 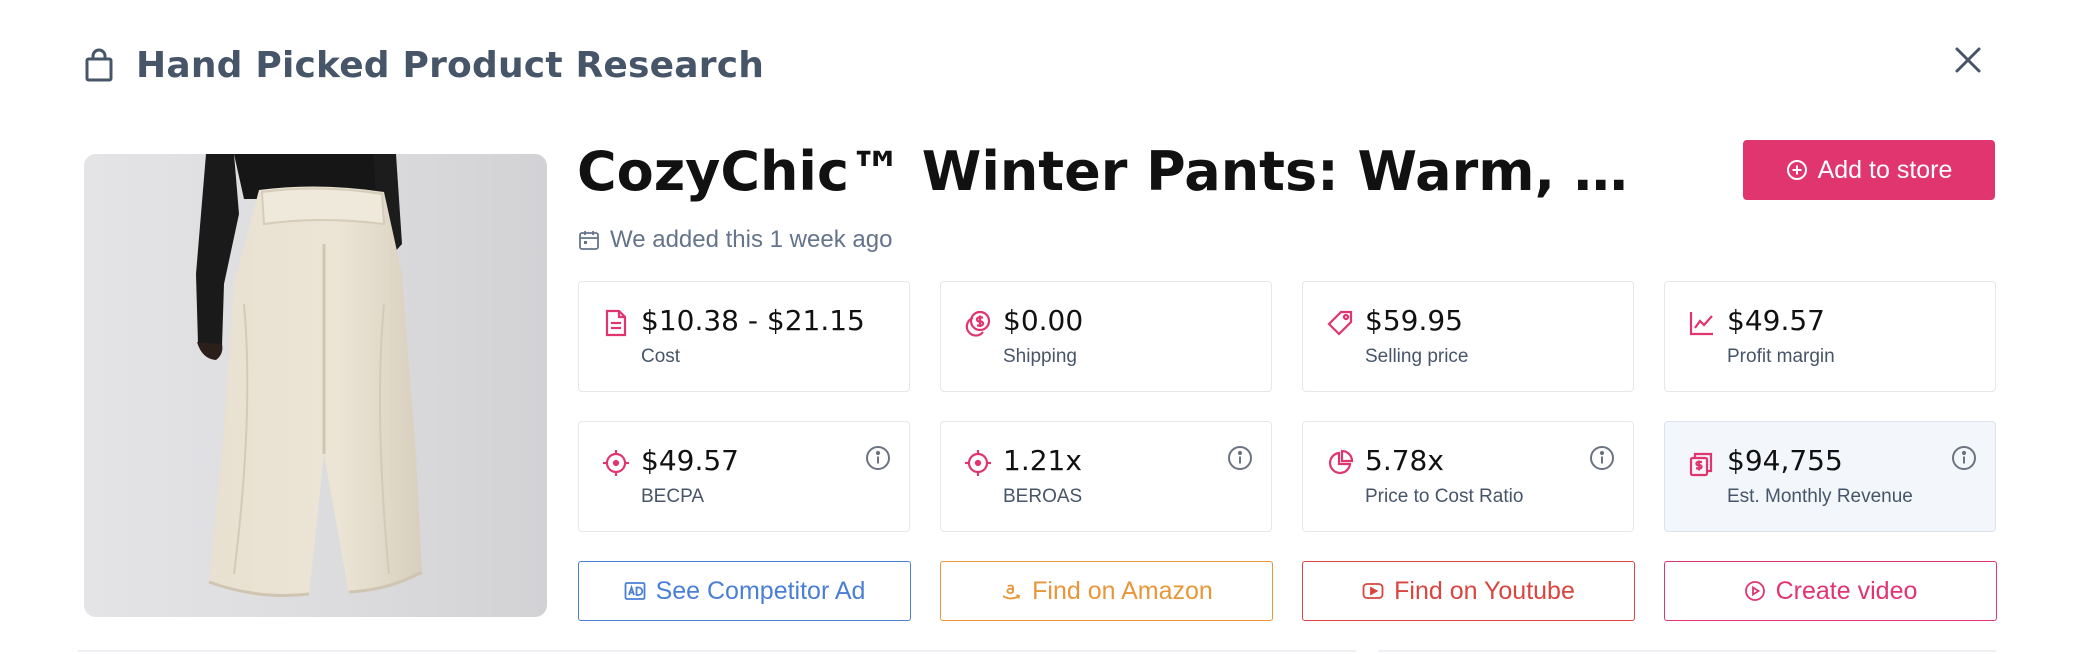 What do you see at coordinates (1755, 591) in the screenshot?
I see `play-circle-icon` at bounding box center [1755, 591].